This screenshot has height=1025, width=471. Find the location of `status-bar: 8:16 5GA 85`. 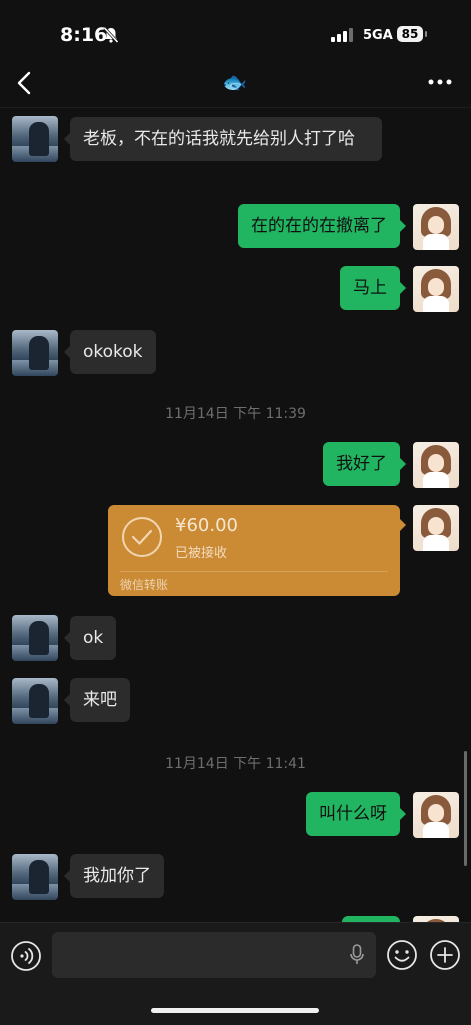

status-bar: 8:16 5GA 85 is located at coordinates (235, 30).